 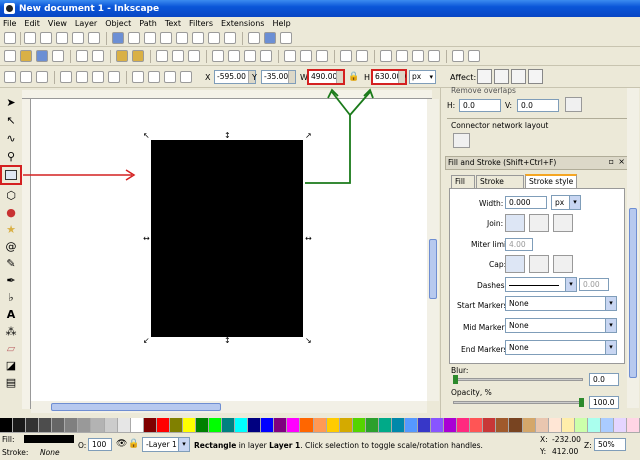 I want to click on selector-tool-icon: ➤, so click(x=11, y=102).